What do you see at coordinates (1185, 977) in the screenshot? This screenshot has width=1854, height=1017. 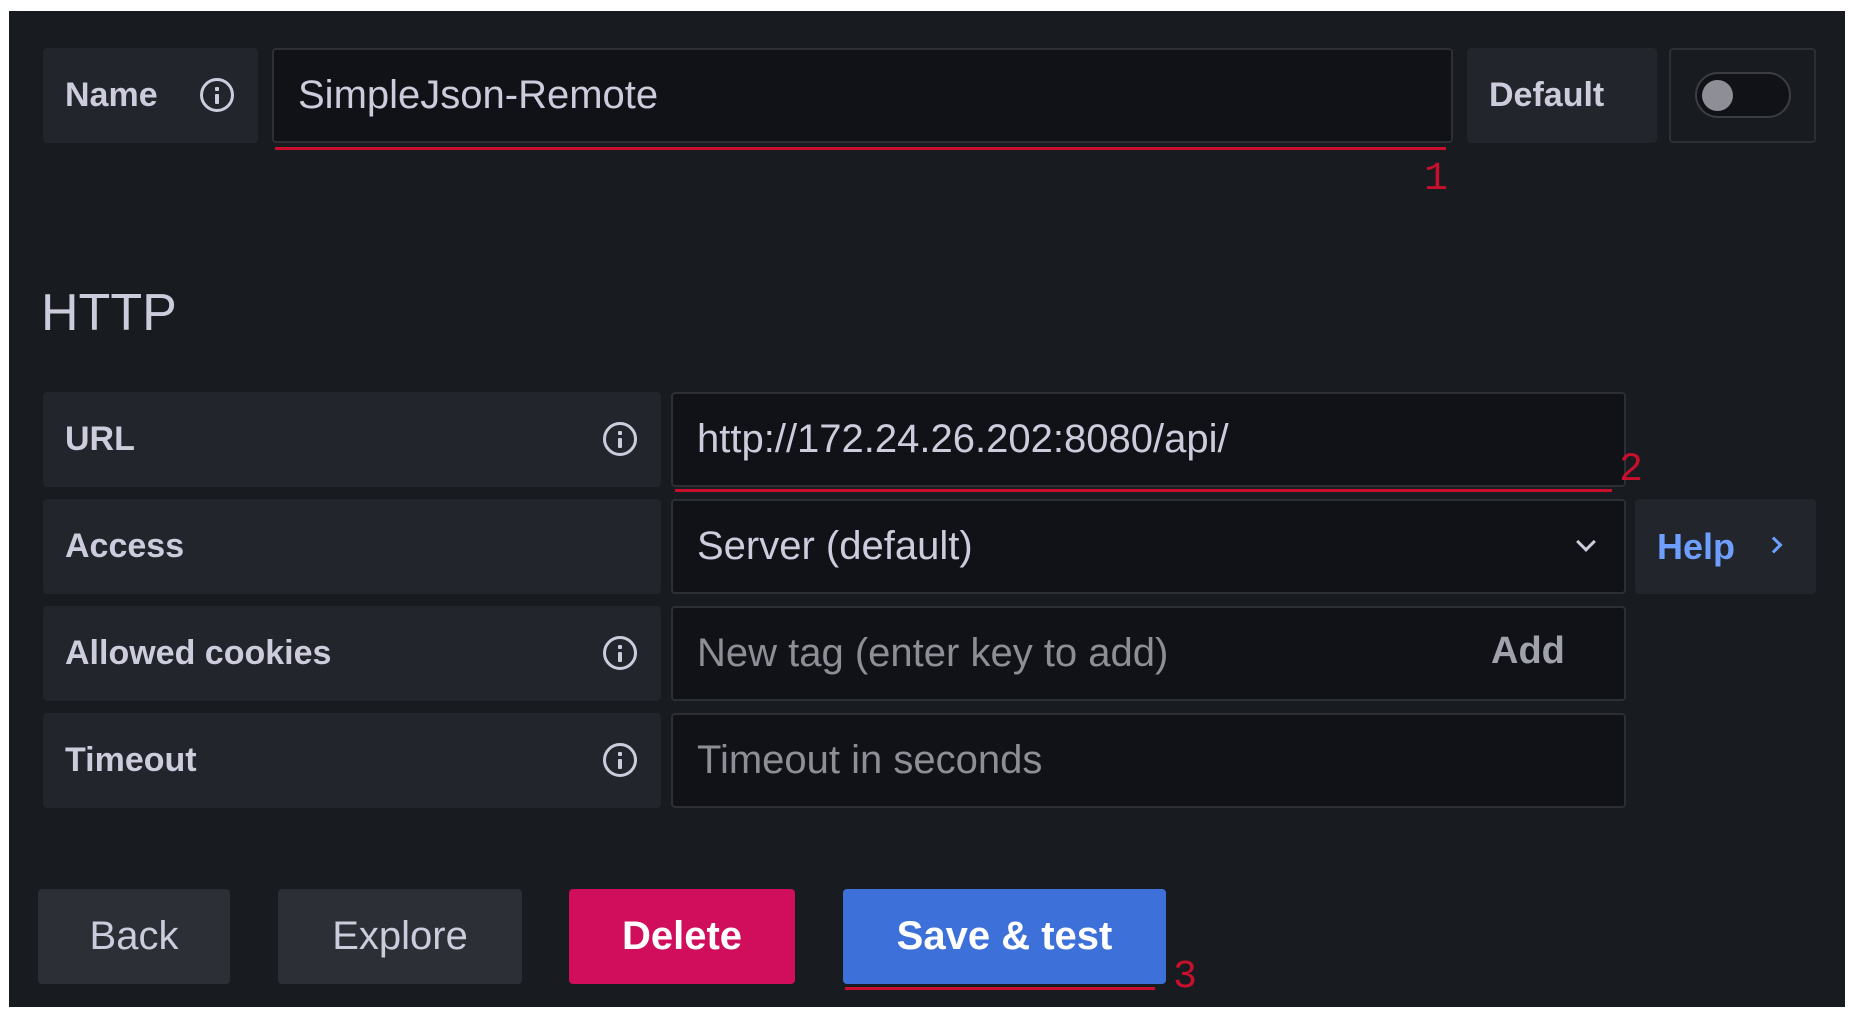 I see `annotation-marker-3: 3` at bounding box center [1185, 977].